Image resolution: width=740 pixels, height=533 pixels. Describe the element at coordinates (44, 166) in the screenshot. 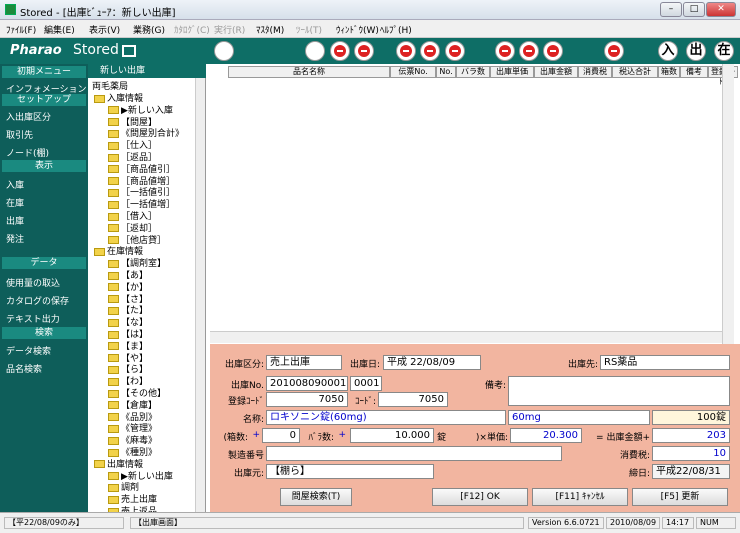

I see `sidebar-section-2: 表示` at that location.